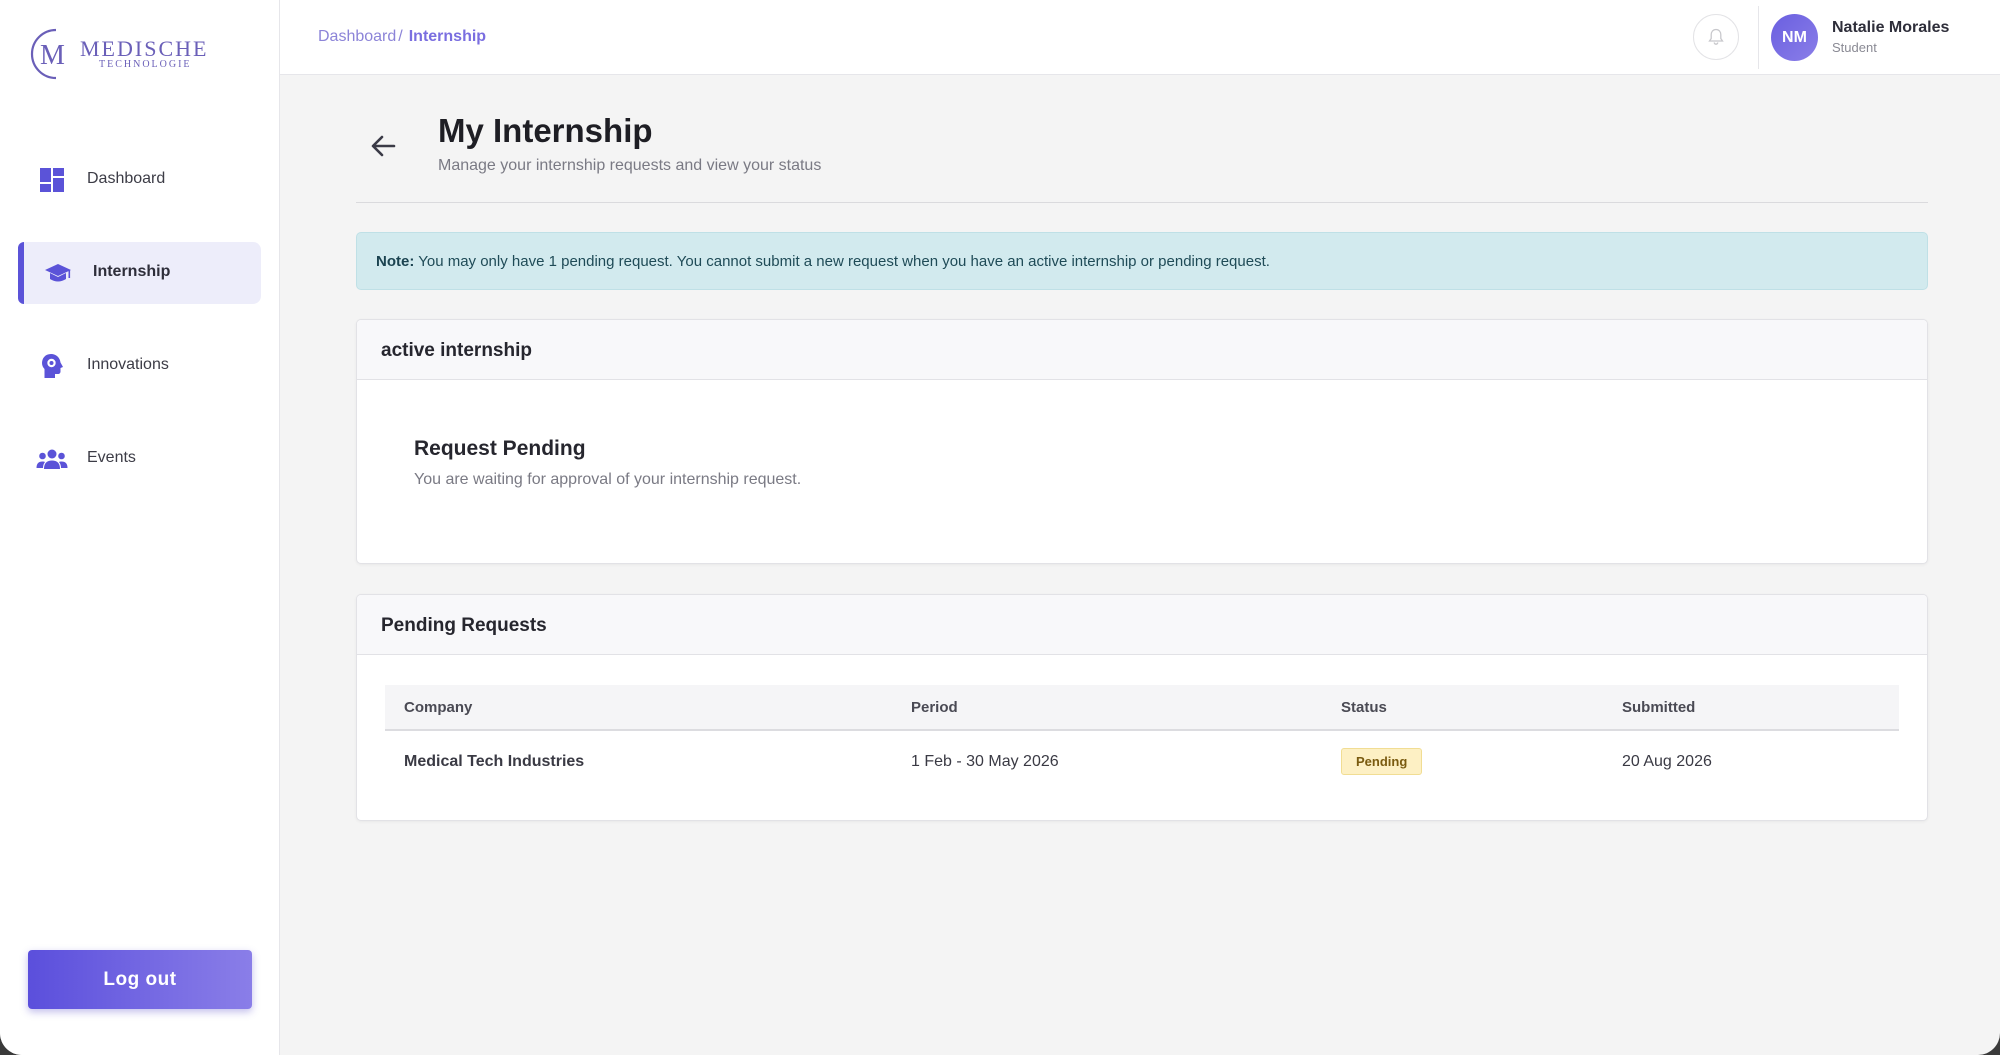  Describe the element at coordinates (52, 55) in the screenshot. I see `logo-mark-letter: M` at that location.